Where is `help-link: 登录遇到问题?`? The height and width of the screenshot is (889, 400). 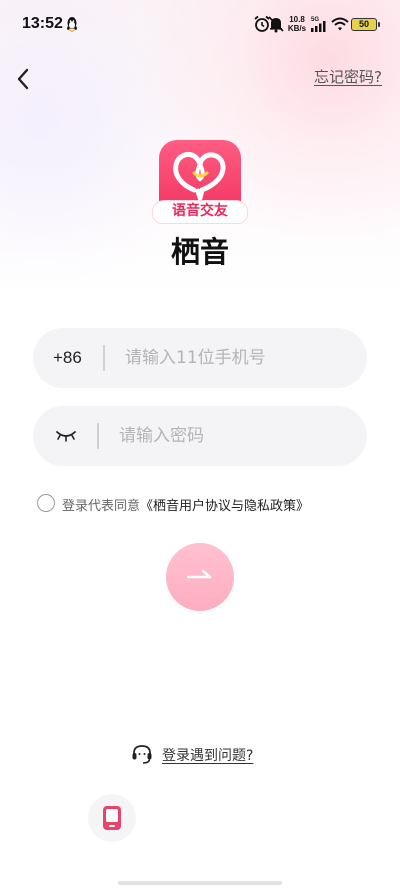 help-link: 登录遇到问题? is located at coordinates (207, 755).